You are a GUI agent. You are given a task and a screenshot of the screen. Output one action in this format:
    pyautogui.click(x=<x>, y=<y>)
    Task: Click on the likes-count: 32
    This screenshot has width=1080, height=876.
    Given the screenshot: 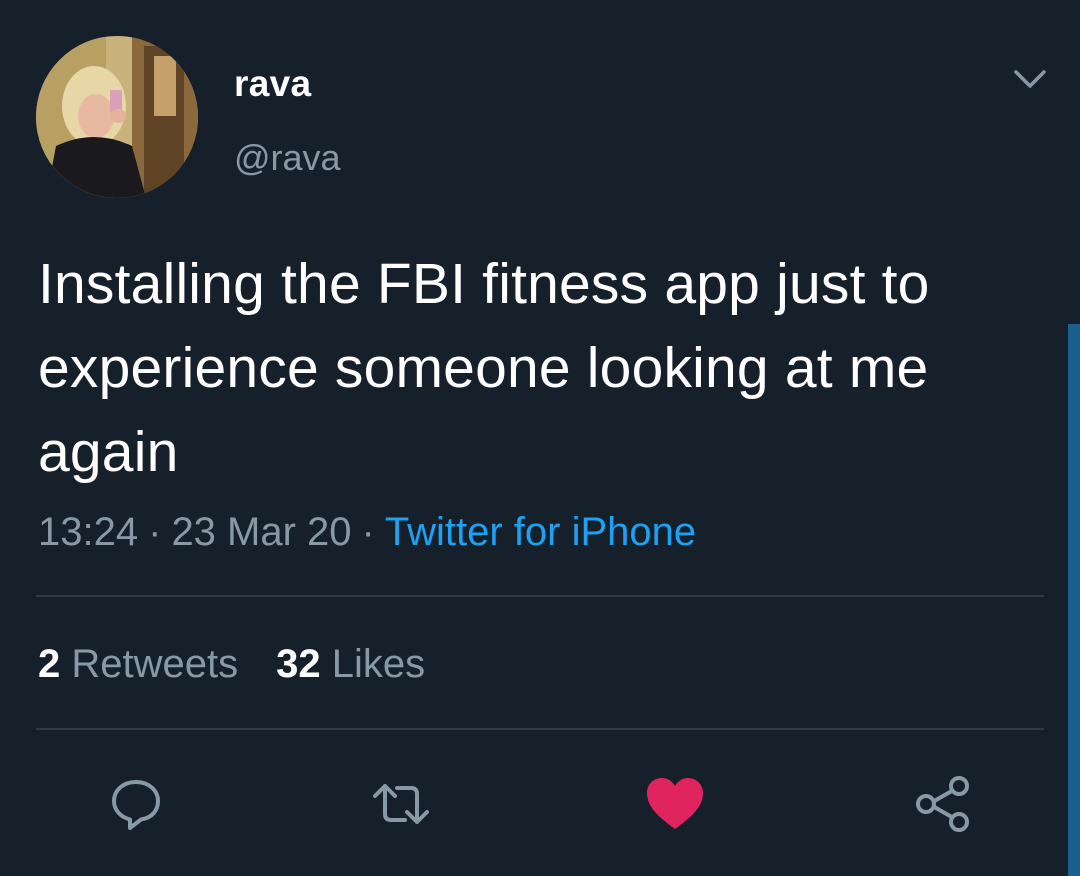 What is the action you would take?
    pyautogui.click(x=298, y=664)
    